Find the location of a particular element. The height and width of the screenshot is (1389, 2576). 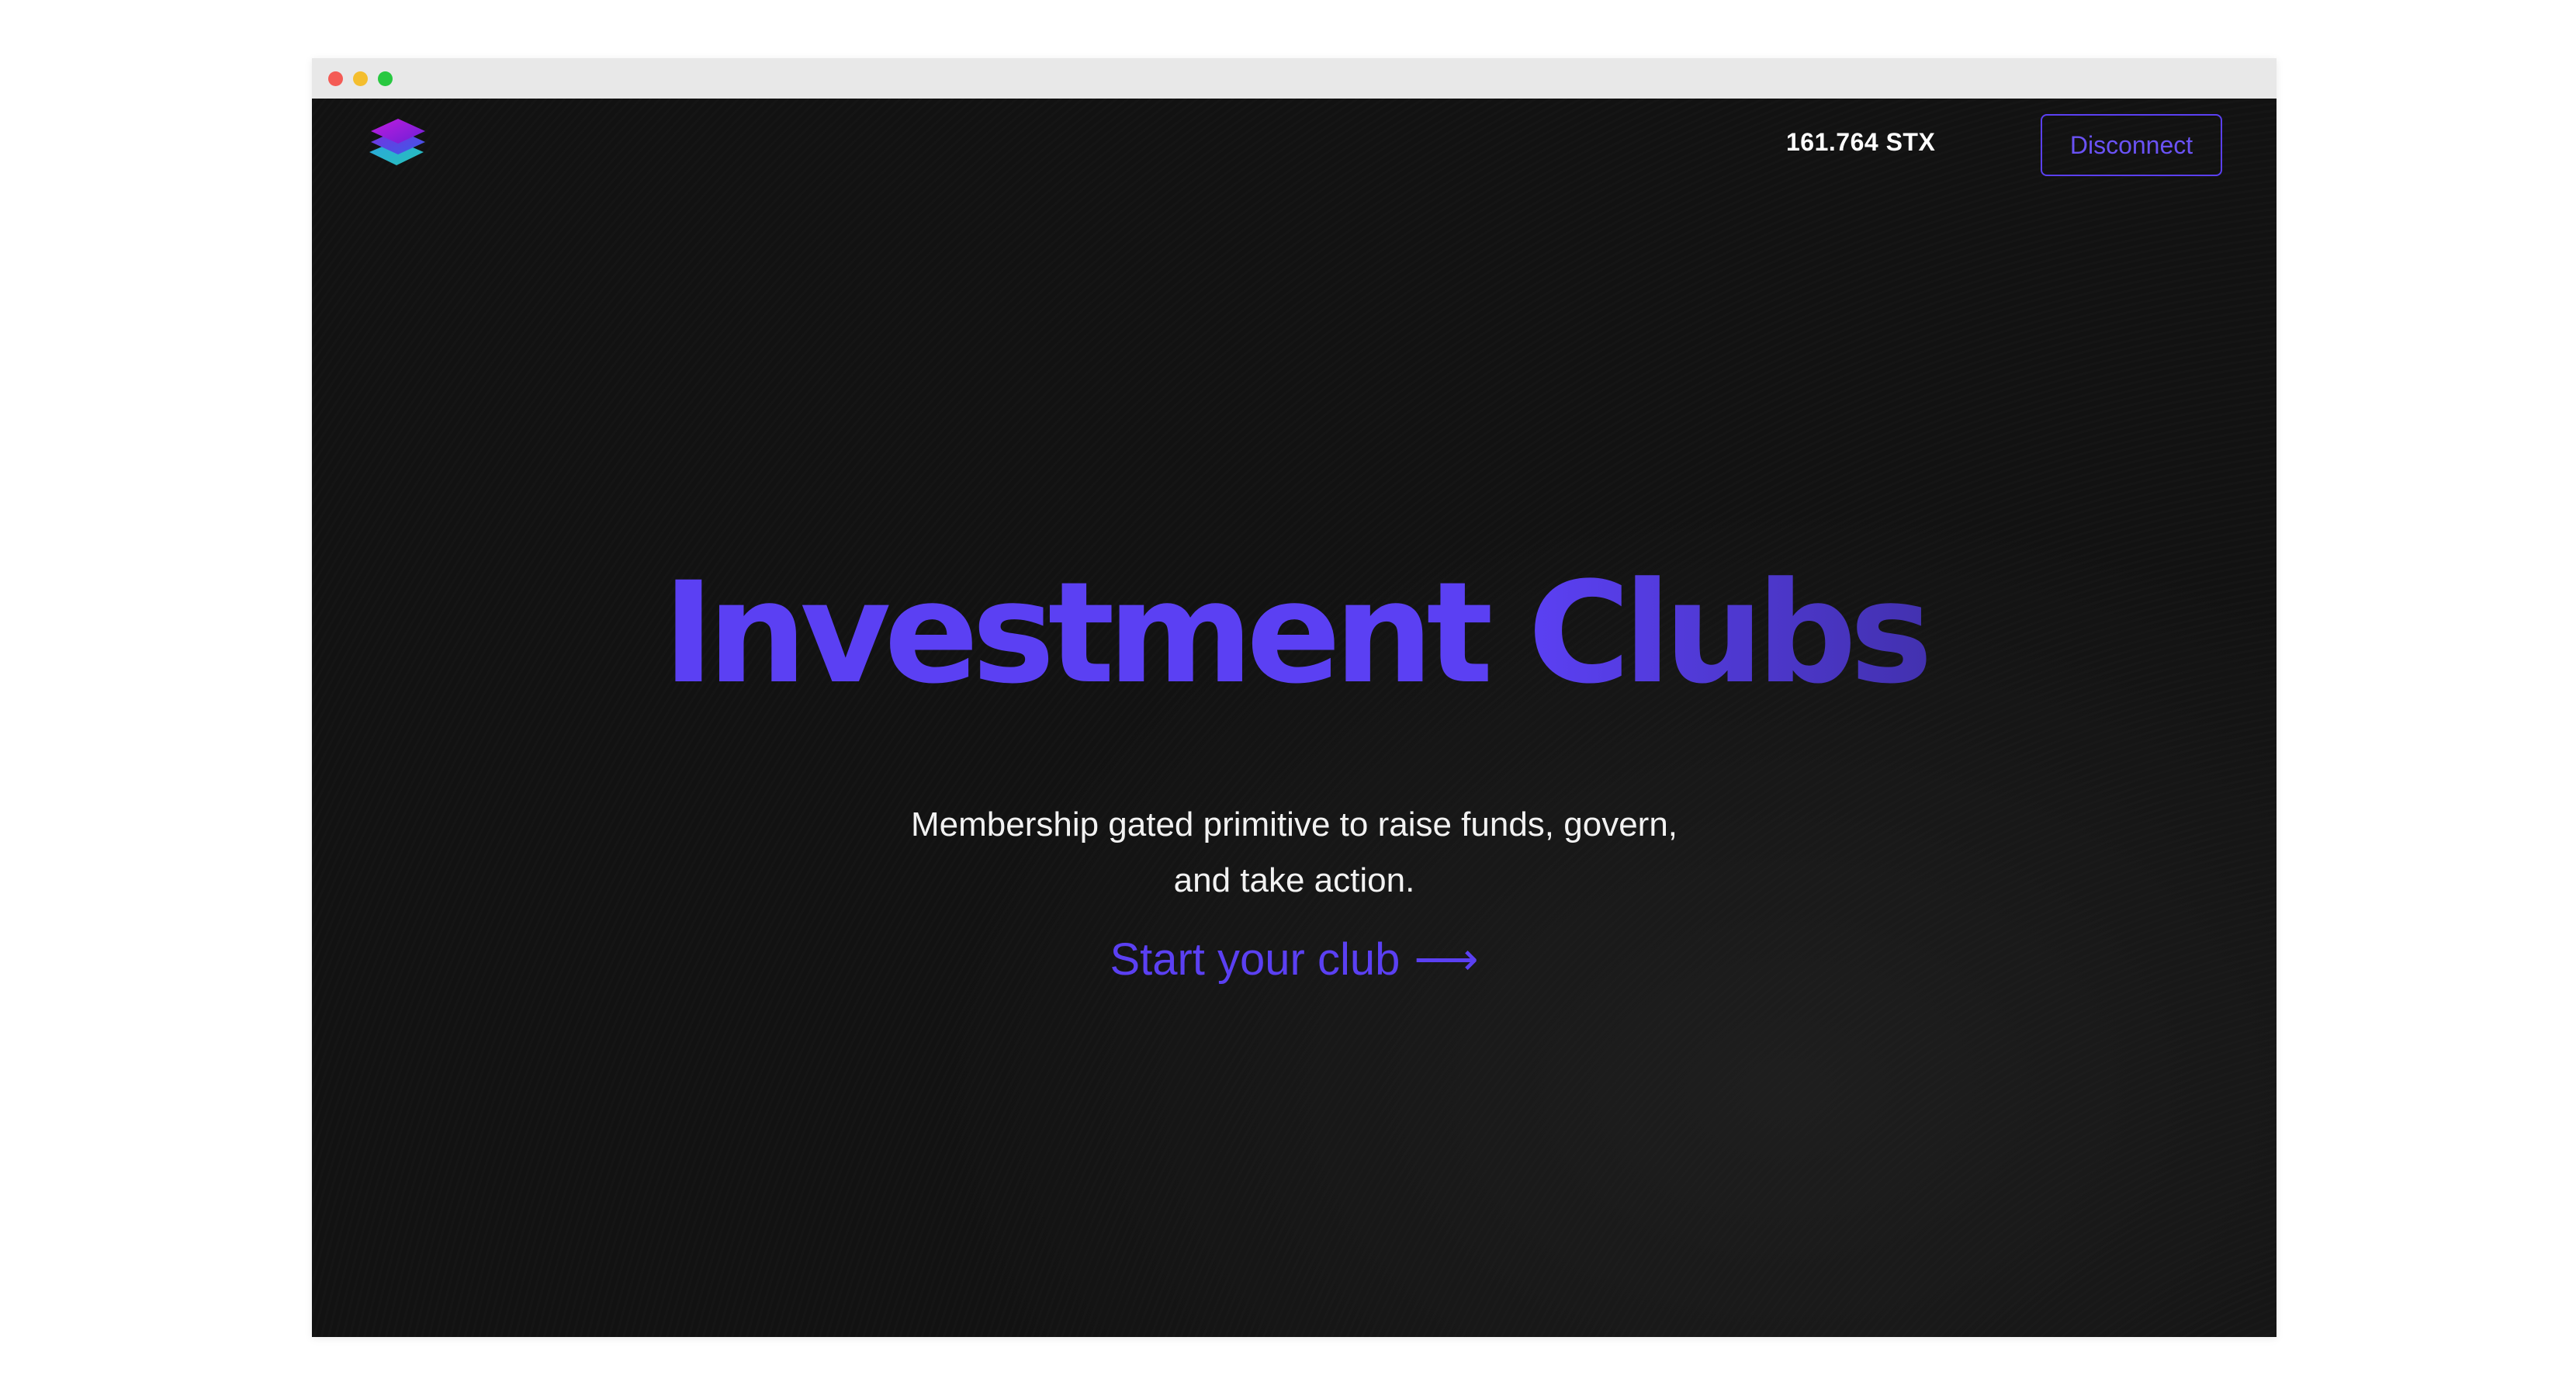

stx-balance: 161.764 STX is located at coordinates (1861, 142).